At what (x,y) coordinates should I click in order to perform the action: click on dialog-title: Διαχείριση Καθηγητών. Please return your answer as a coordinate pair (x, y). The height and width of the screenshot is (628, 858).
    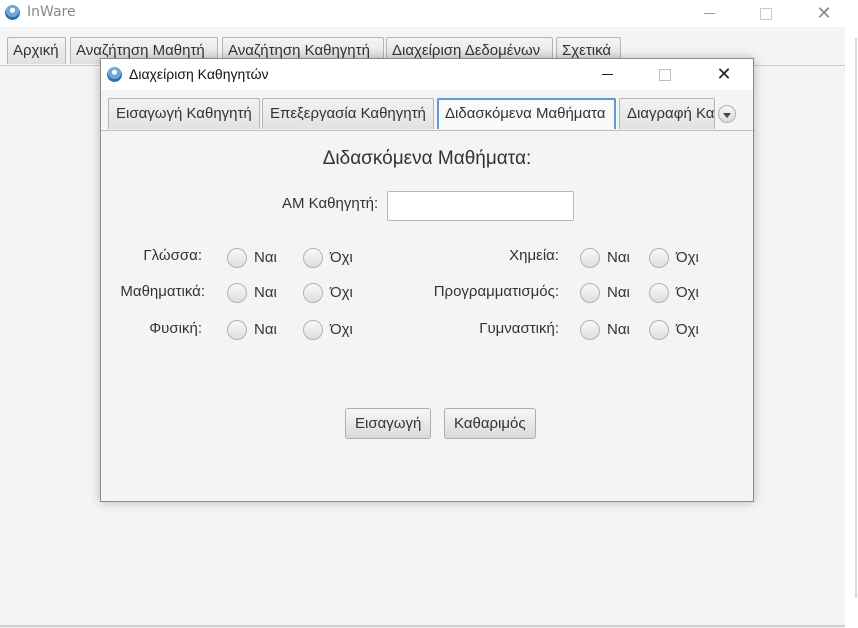
    Looking at the image, I should click on (199, 74).